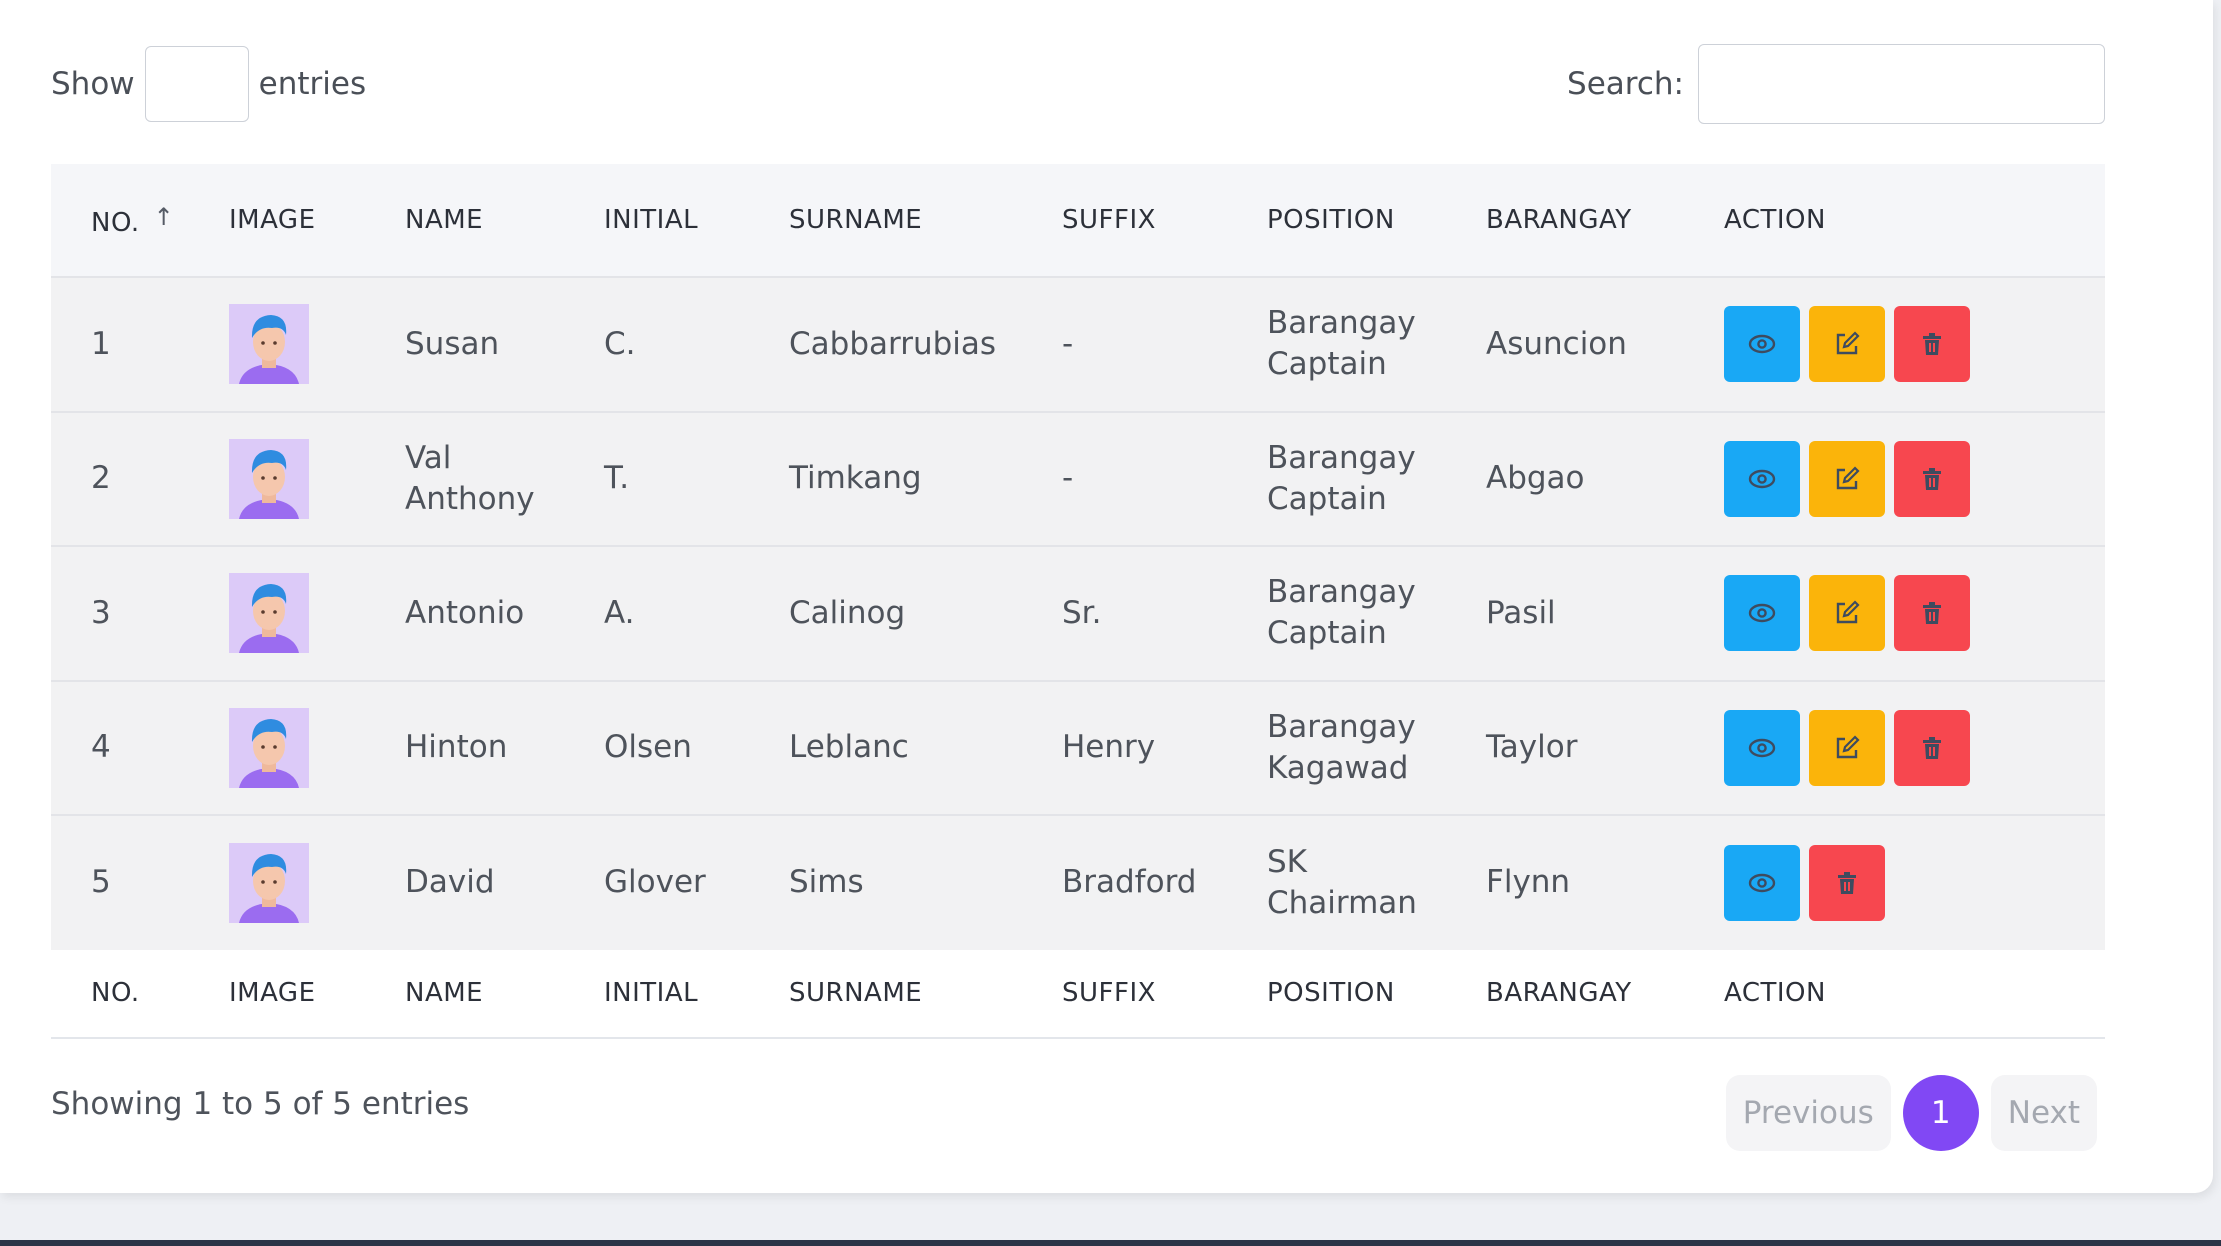  What do you see at coordinates (648, 747) in the screenshot?
I see `cell-initial: Olsen` at bounding box center [648, 747].